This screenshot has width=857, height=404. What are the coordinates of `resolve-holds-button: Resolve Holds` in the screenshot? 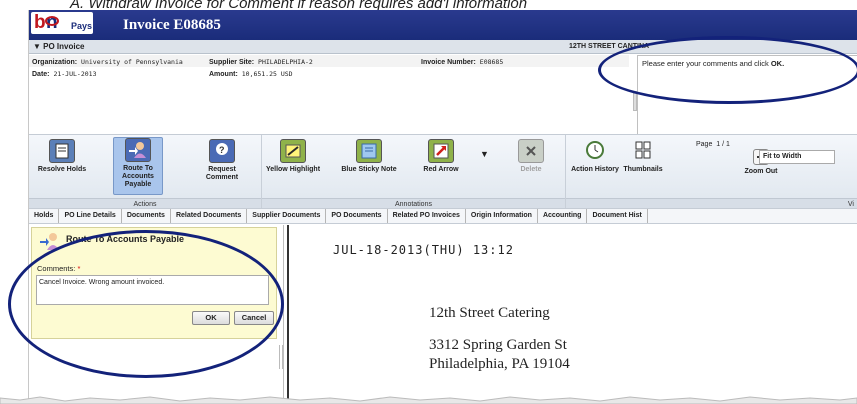 It's located at (62, 156).